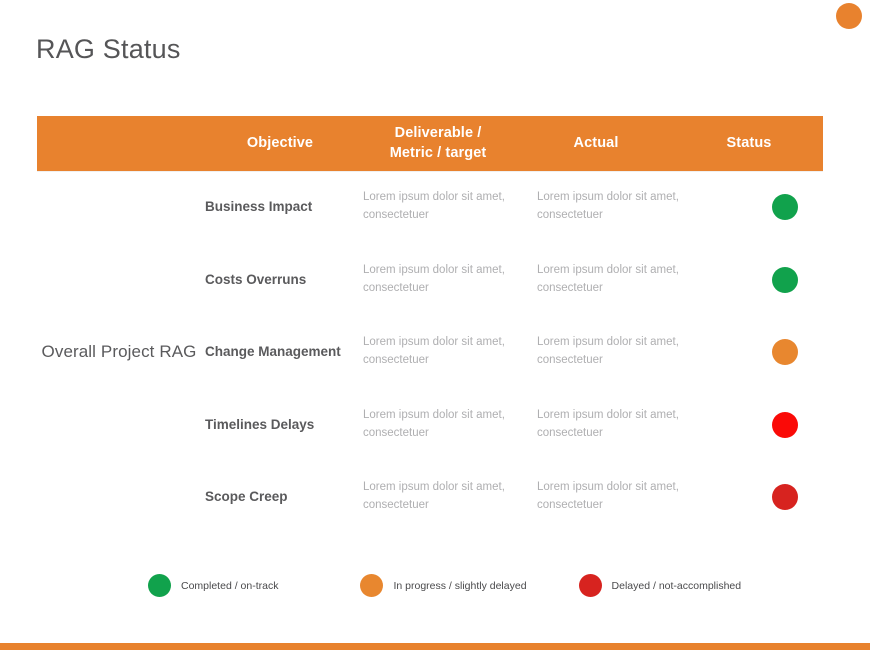 This screenshot has height=653, width=870. I want to click on footer-accent-bar, so click(435, 646).